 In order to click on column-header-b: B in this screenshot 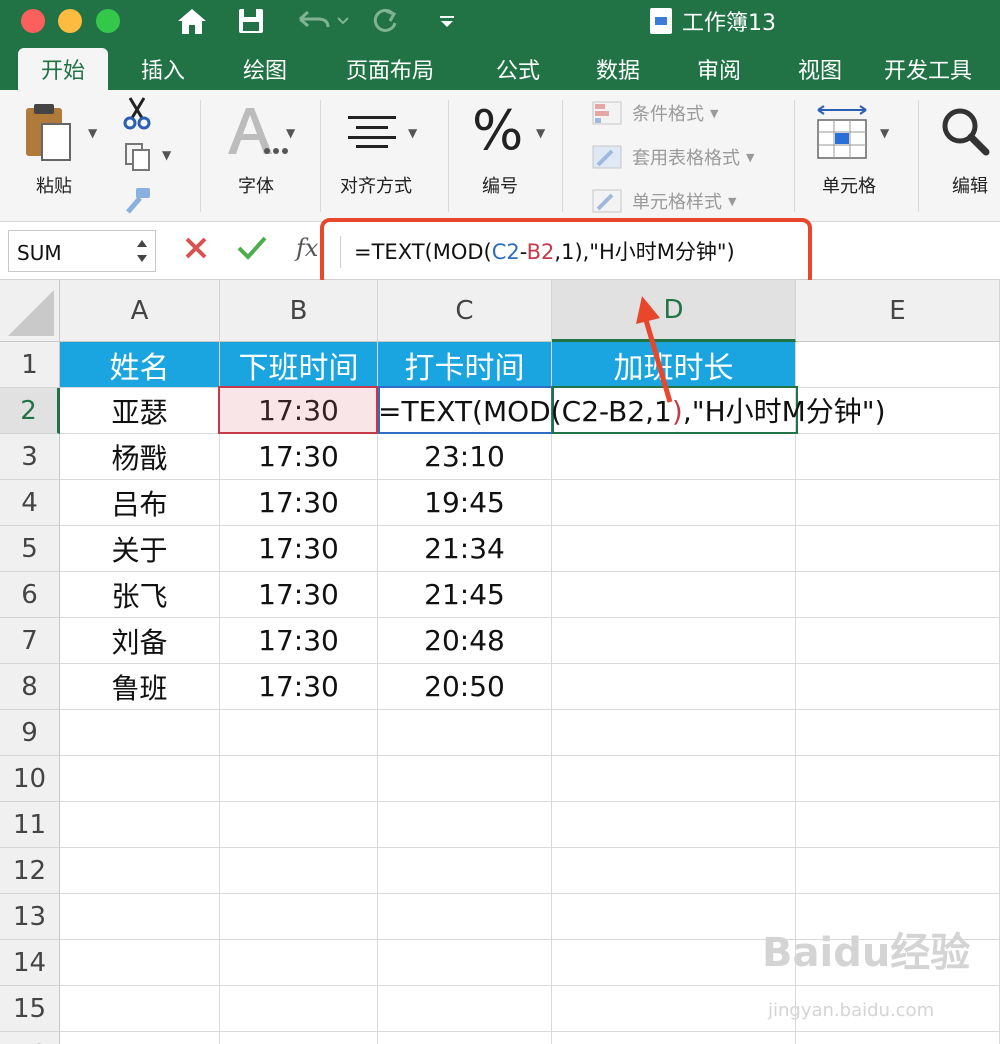, I will do `click(299, 311)`.